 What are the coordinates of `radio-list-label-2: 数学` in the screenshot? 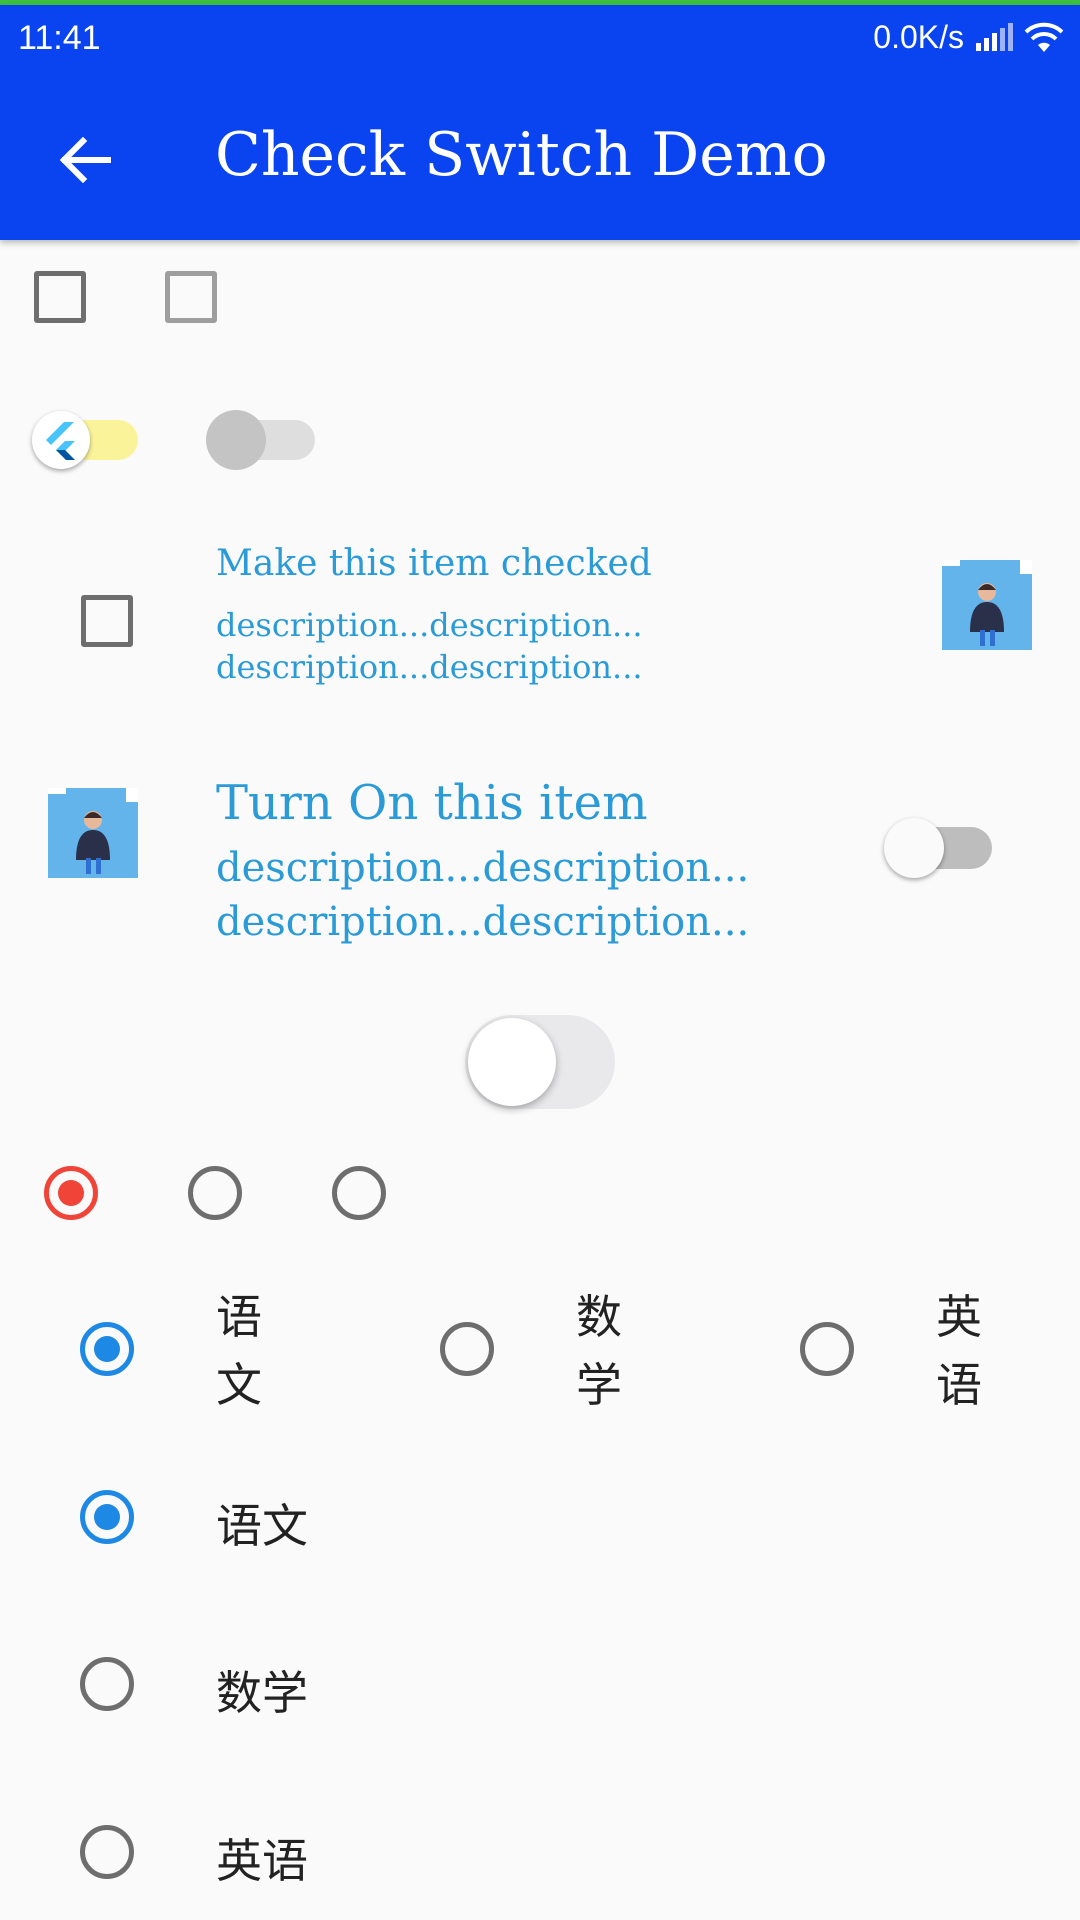 It's located at (262, 1693).